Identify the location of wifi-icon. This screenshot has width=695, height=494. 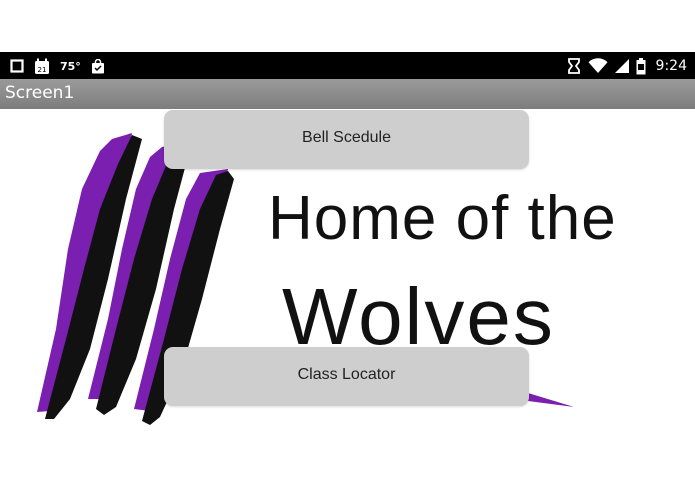
(598, 65).